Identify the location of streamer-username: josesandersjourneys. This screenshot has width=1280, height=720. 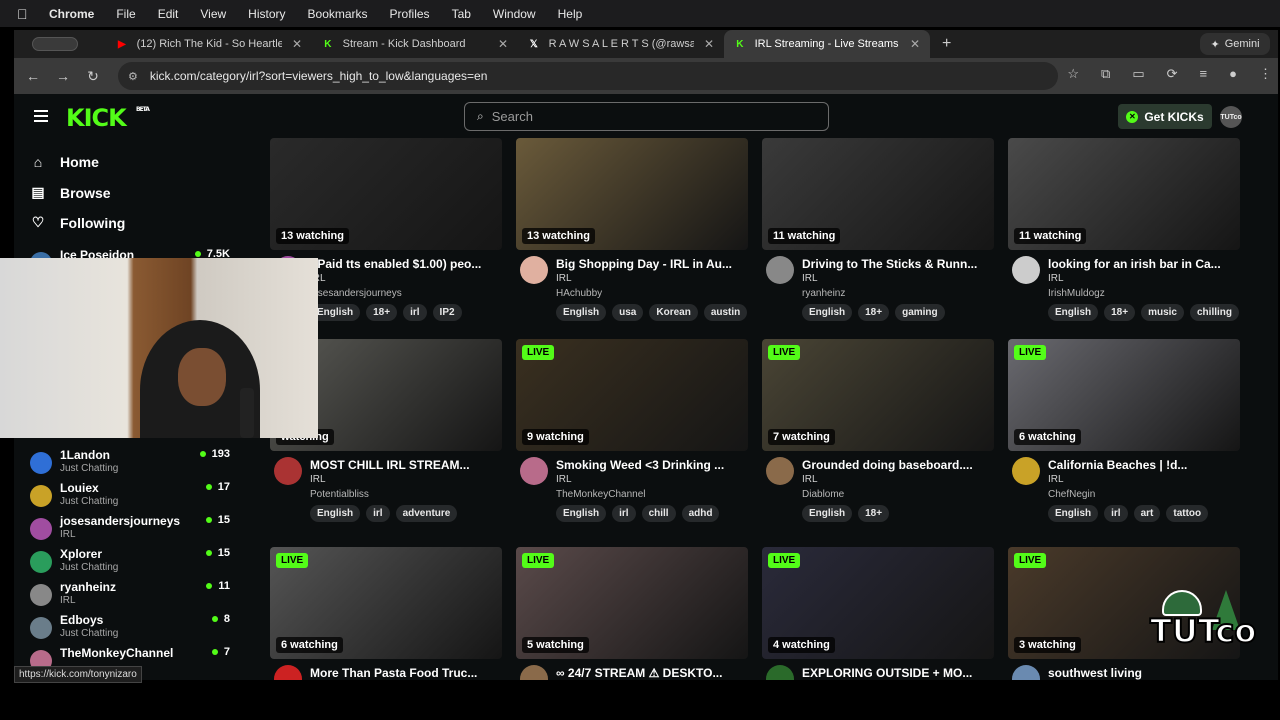
(356, 293).